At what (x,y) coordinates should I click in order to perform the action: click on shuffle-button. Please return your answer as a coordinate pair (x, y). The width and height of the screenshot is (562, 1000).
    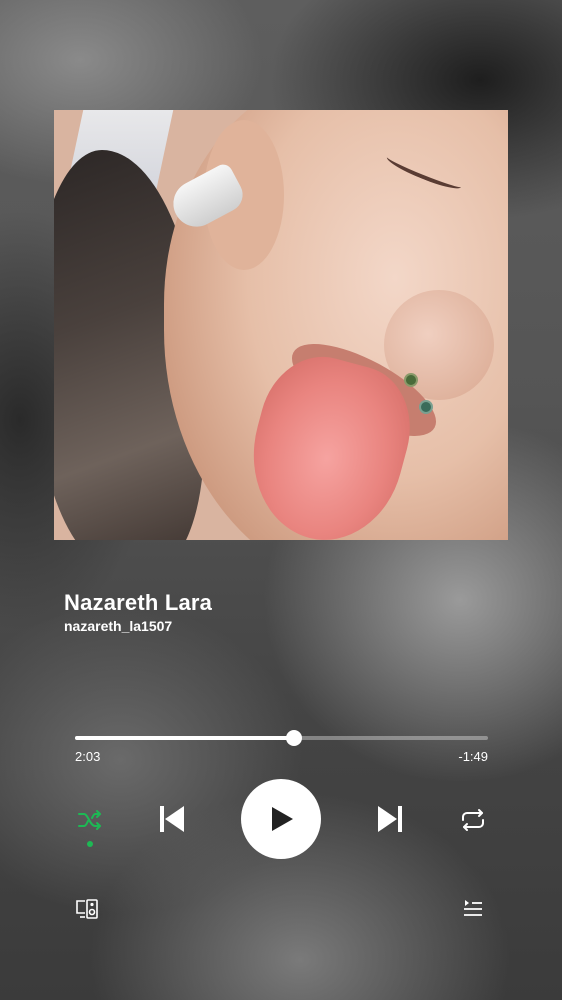
    Looking at the image, I should click on (90, 820).